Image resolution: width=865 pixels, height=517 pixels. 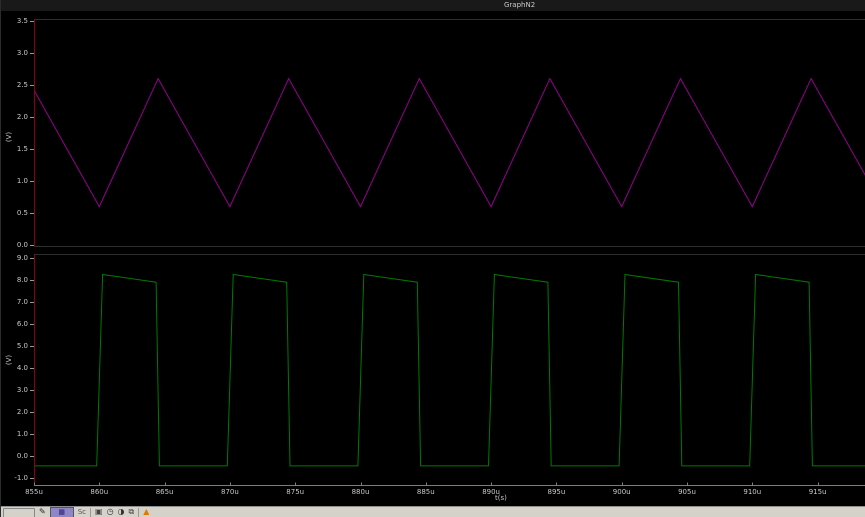 I want to click on warning-icon: ▲, so click(x=146, y=512).